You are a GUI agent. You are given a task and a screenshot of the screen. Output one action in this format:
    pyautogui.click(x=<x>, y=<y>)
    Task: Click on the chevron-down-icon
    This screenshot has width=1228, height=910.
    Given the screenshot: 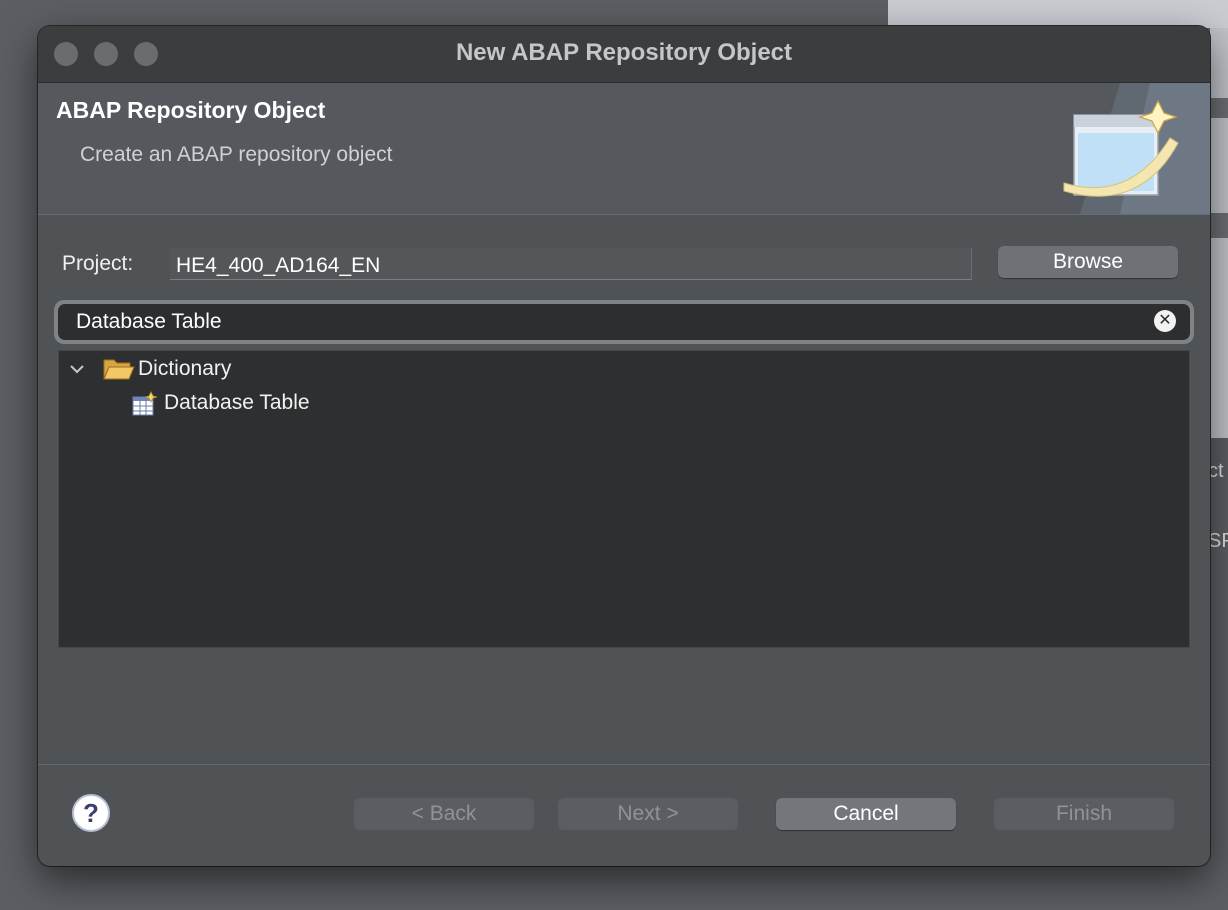 What is the action you would take?
    pyautogui.click(x=77, y=369)
    